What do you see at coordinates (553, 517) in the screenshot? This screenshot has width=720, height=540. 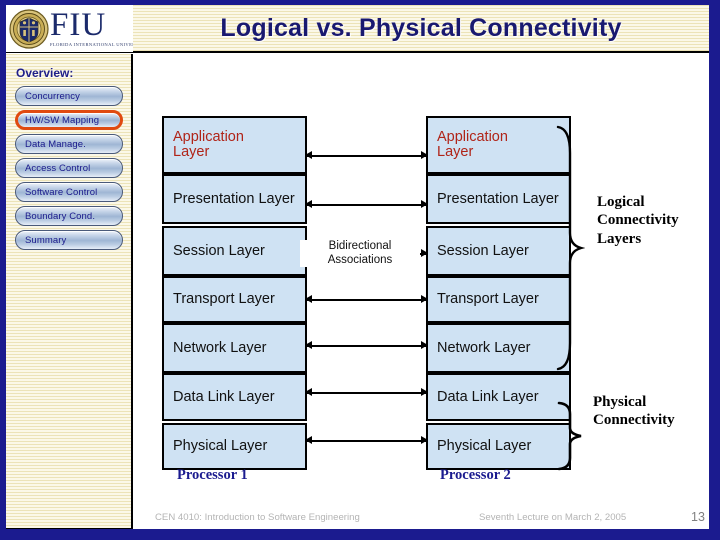 I see `footer-lecture-label: Seventh Lecture on March 2, 2005` at bounding box center [553, 517].